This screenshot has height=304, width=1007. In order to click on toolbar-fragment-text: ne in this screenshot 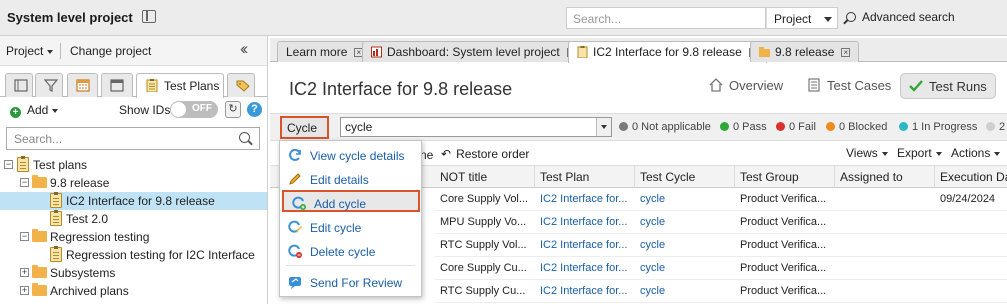, I will do `click(427, 155)`.